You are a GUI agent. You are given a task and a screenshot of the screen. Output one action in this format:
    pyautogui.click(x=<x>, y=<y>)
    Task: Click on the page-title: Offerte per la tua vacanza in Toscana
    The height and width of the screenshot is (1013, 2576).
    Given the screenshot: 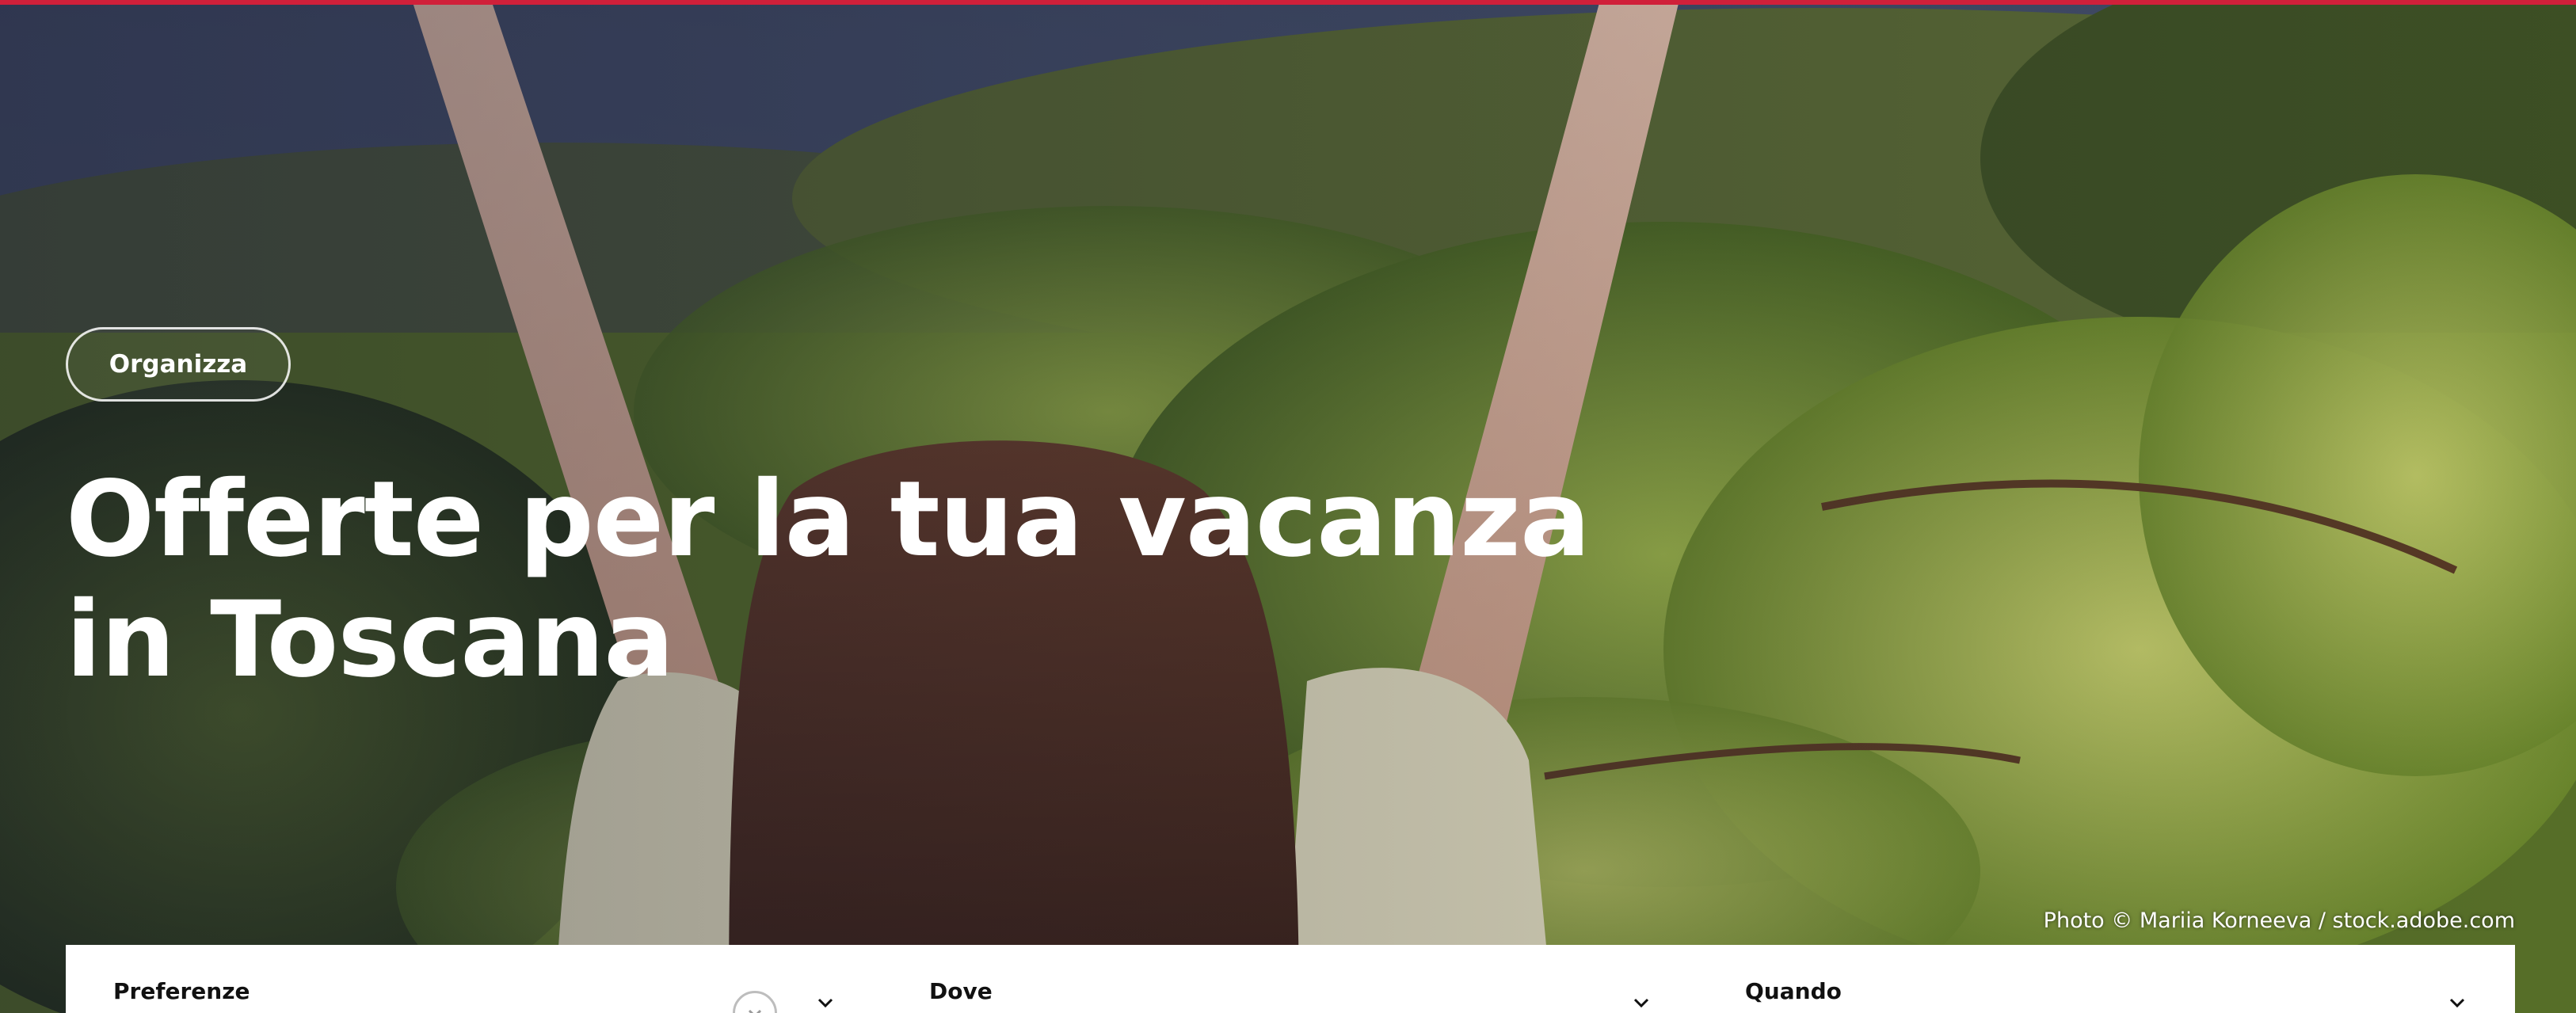 What is the action you would take?
    pyautogui.click(x=829, y=580)
    